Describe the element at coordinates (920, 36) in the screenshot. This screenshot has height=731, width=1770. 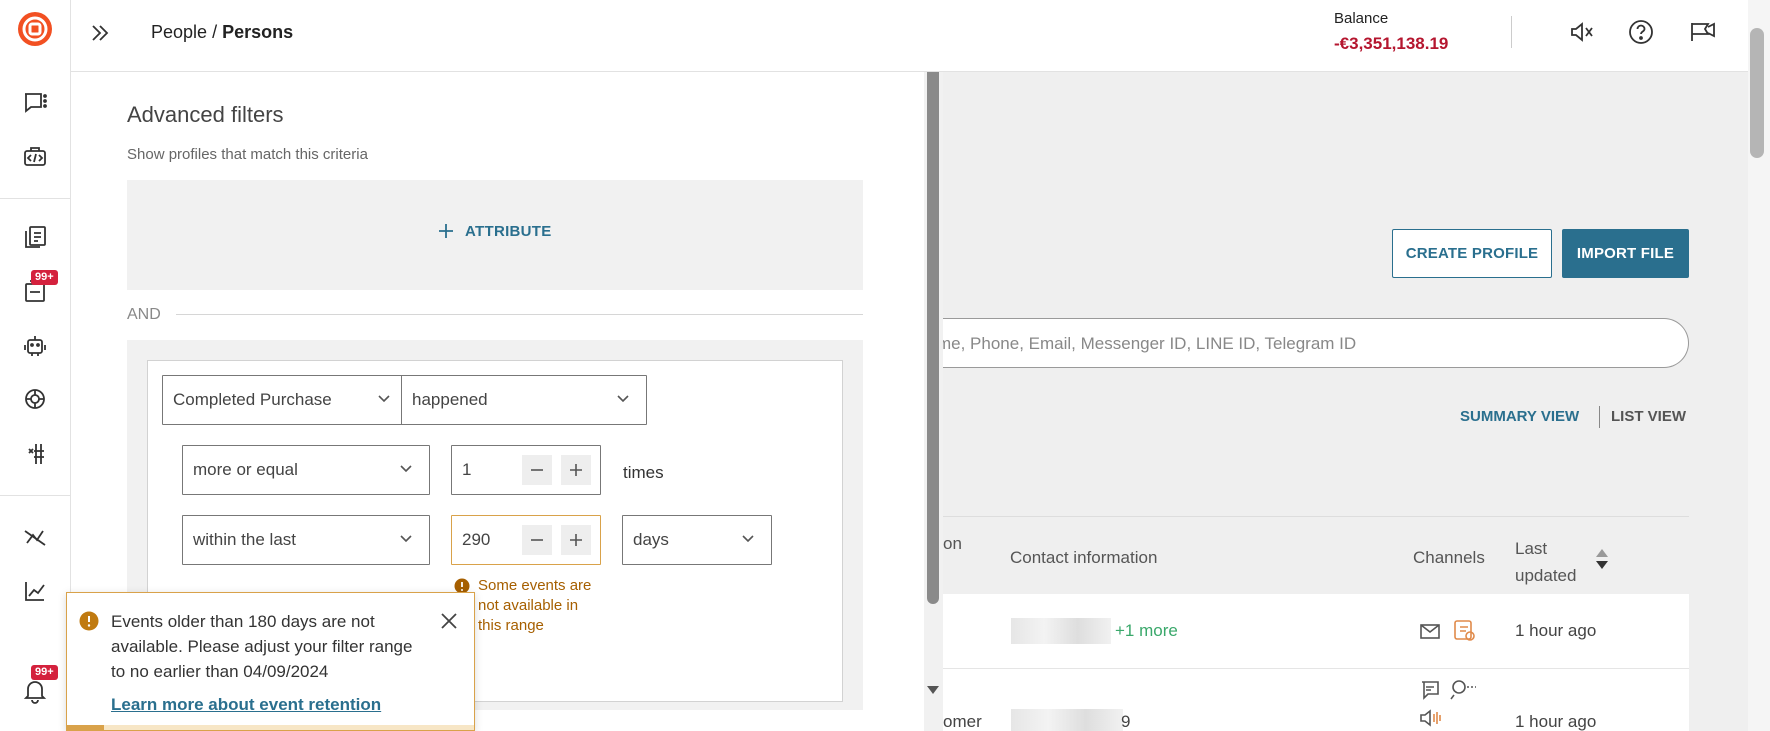
I see `top-bar: People / Persons Balance -€3,351,138.19` at that location.